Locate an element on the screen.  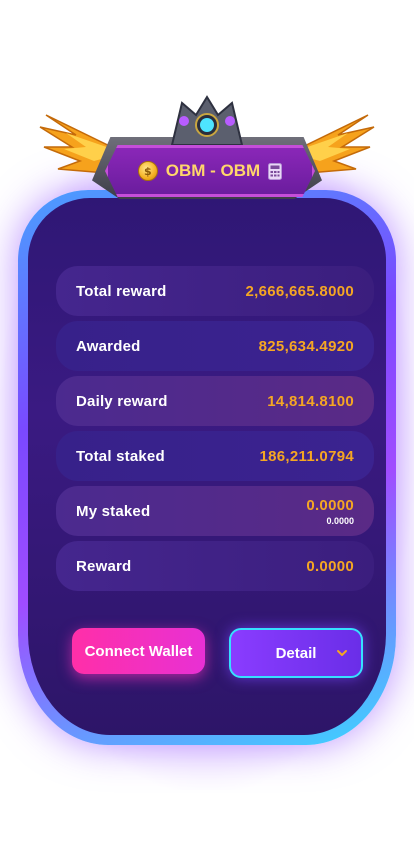
stat-row-total-reward: Total reward 2,666,665.8000 is located at coordinates (215, 291).